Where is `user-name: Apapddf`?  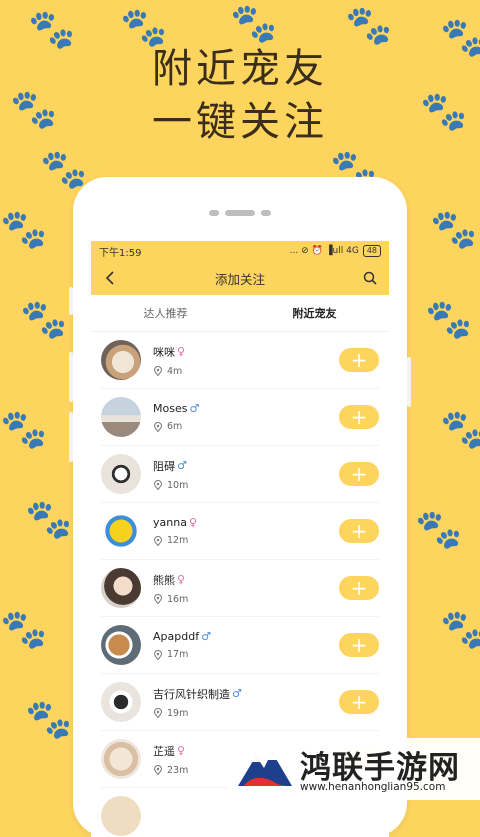
user-name: Apapddf is located at coordinates (176, 636).